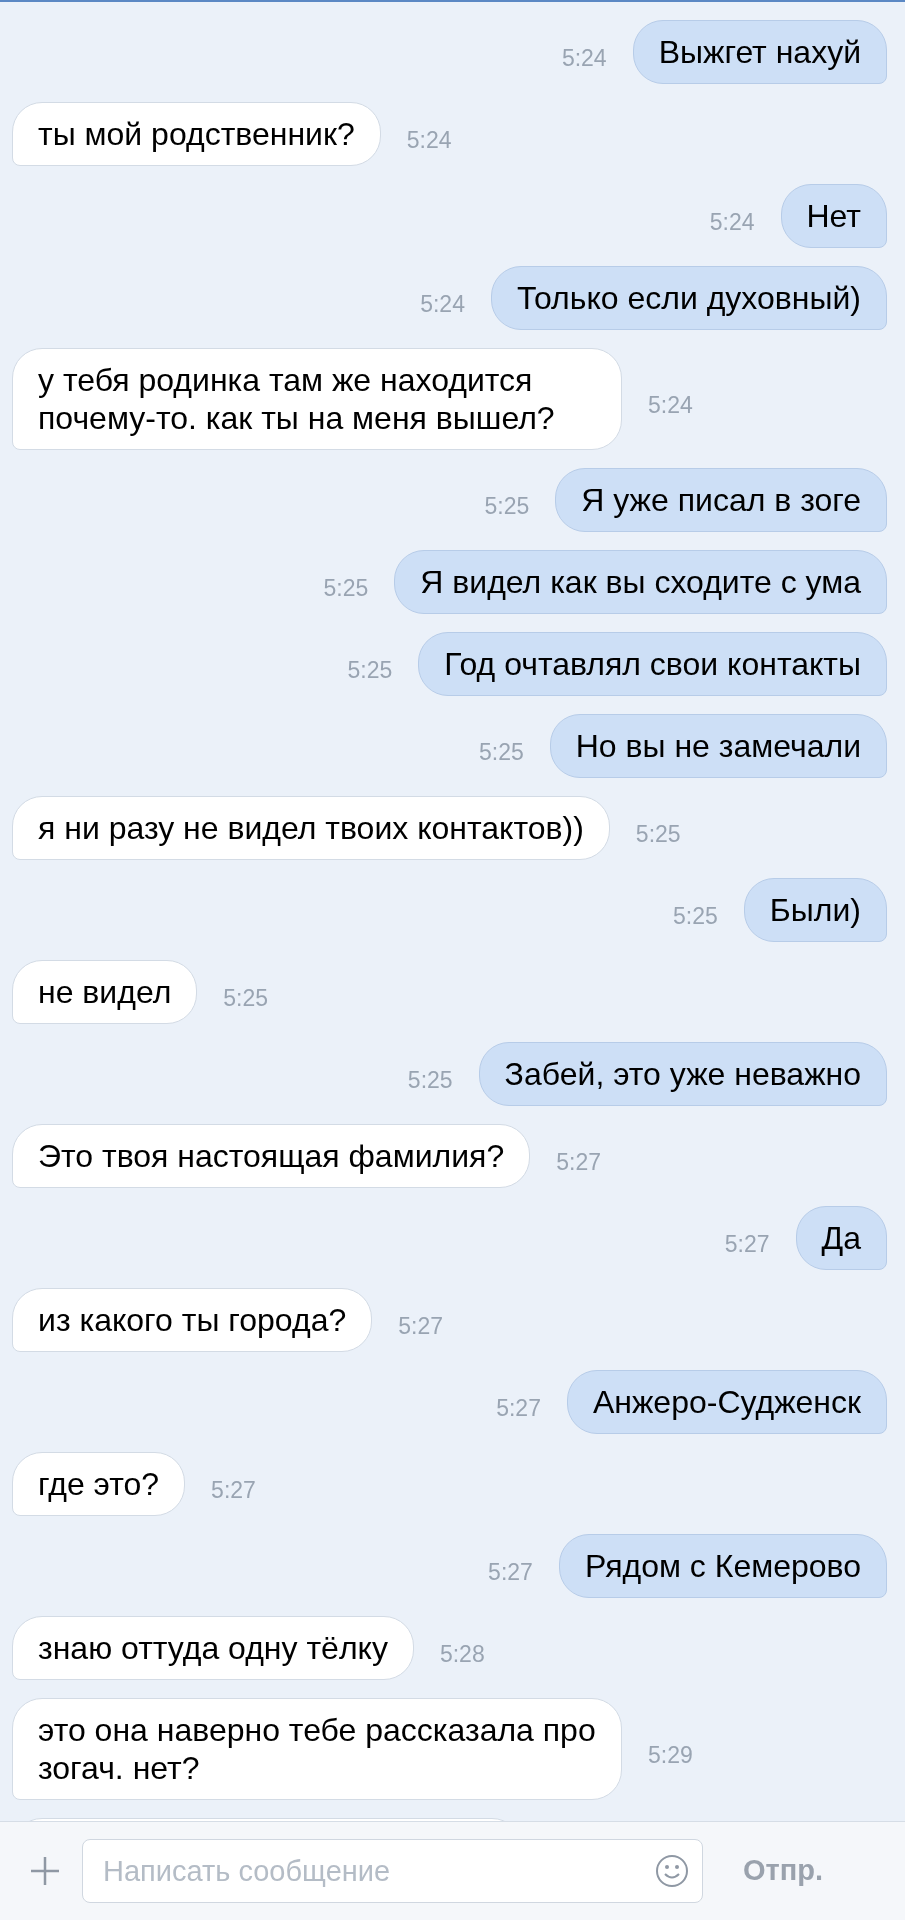 The height and width of the screenshot is (1920, 905). I want to click on message-bubble: Рядом с Кемерово, so click(722, 1566).